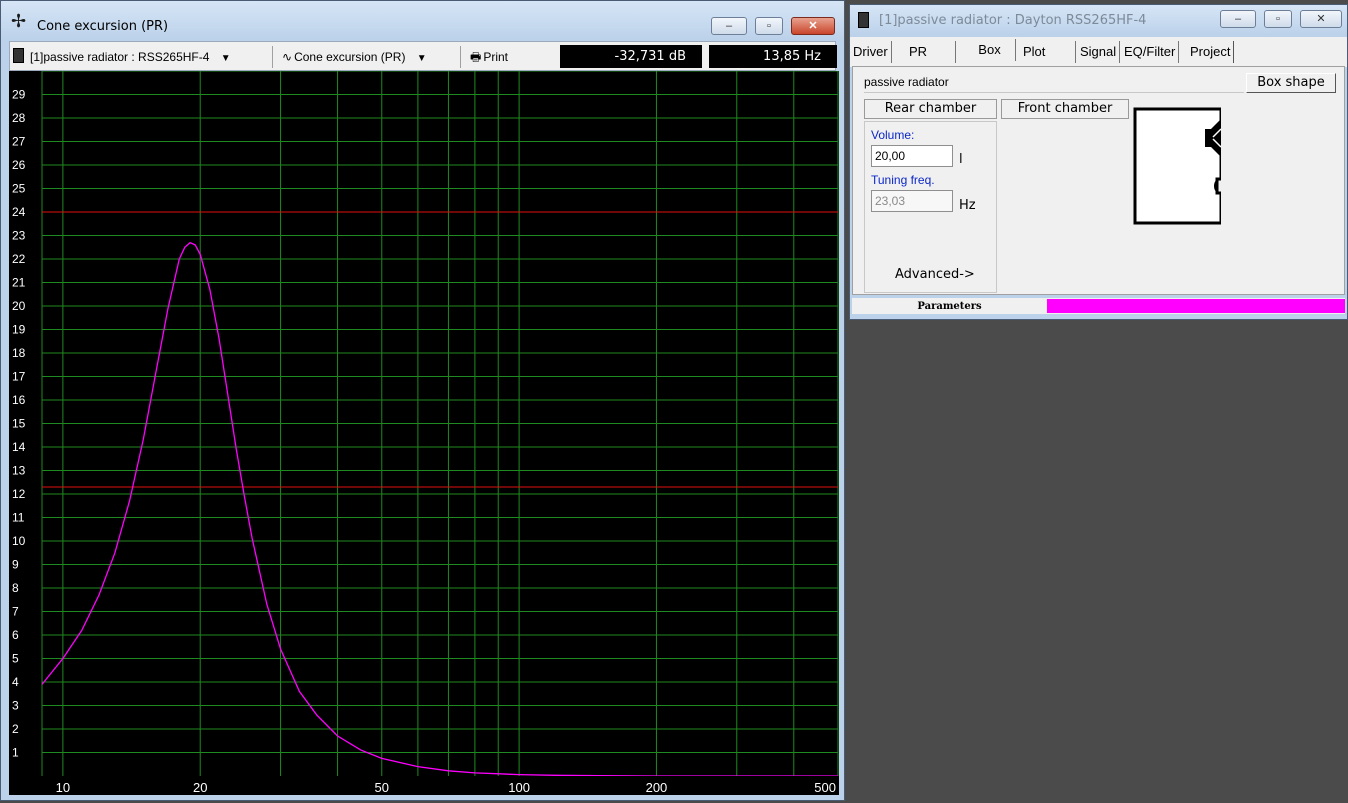 The height and width of the screenshot is (803, 1348). Describe the element at coordinates (1211, 52) in the screenshot. I see `tab-project: Project` at that location.